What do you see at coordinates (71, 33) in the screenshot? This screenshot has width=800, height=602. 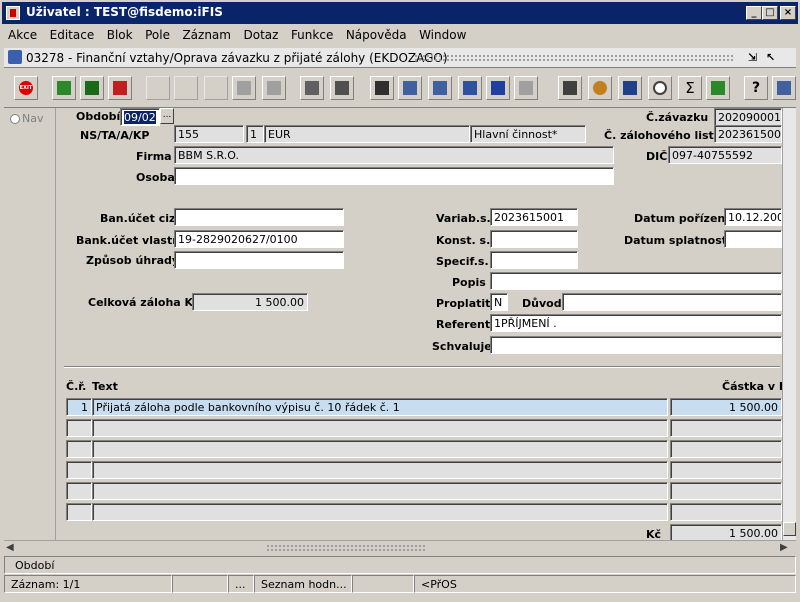 I see `menu-editace: Editace` at bounding box center [71, 33].